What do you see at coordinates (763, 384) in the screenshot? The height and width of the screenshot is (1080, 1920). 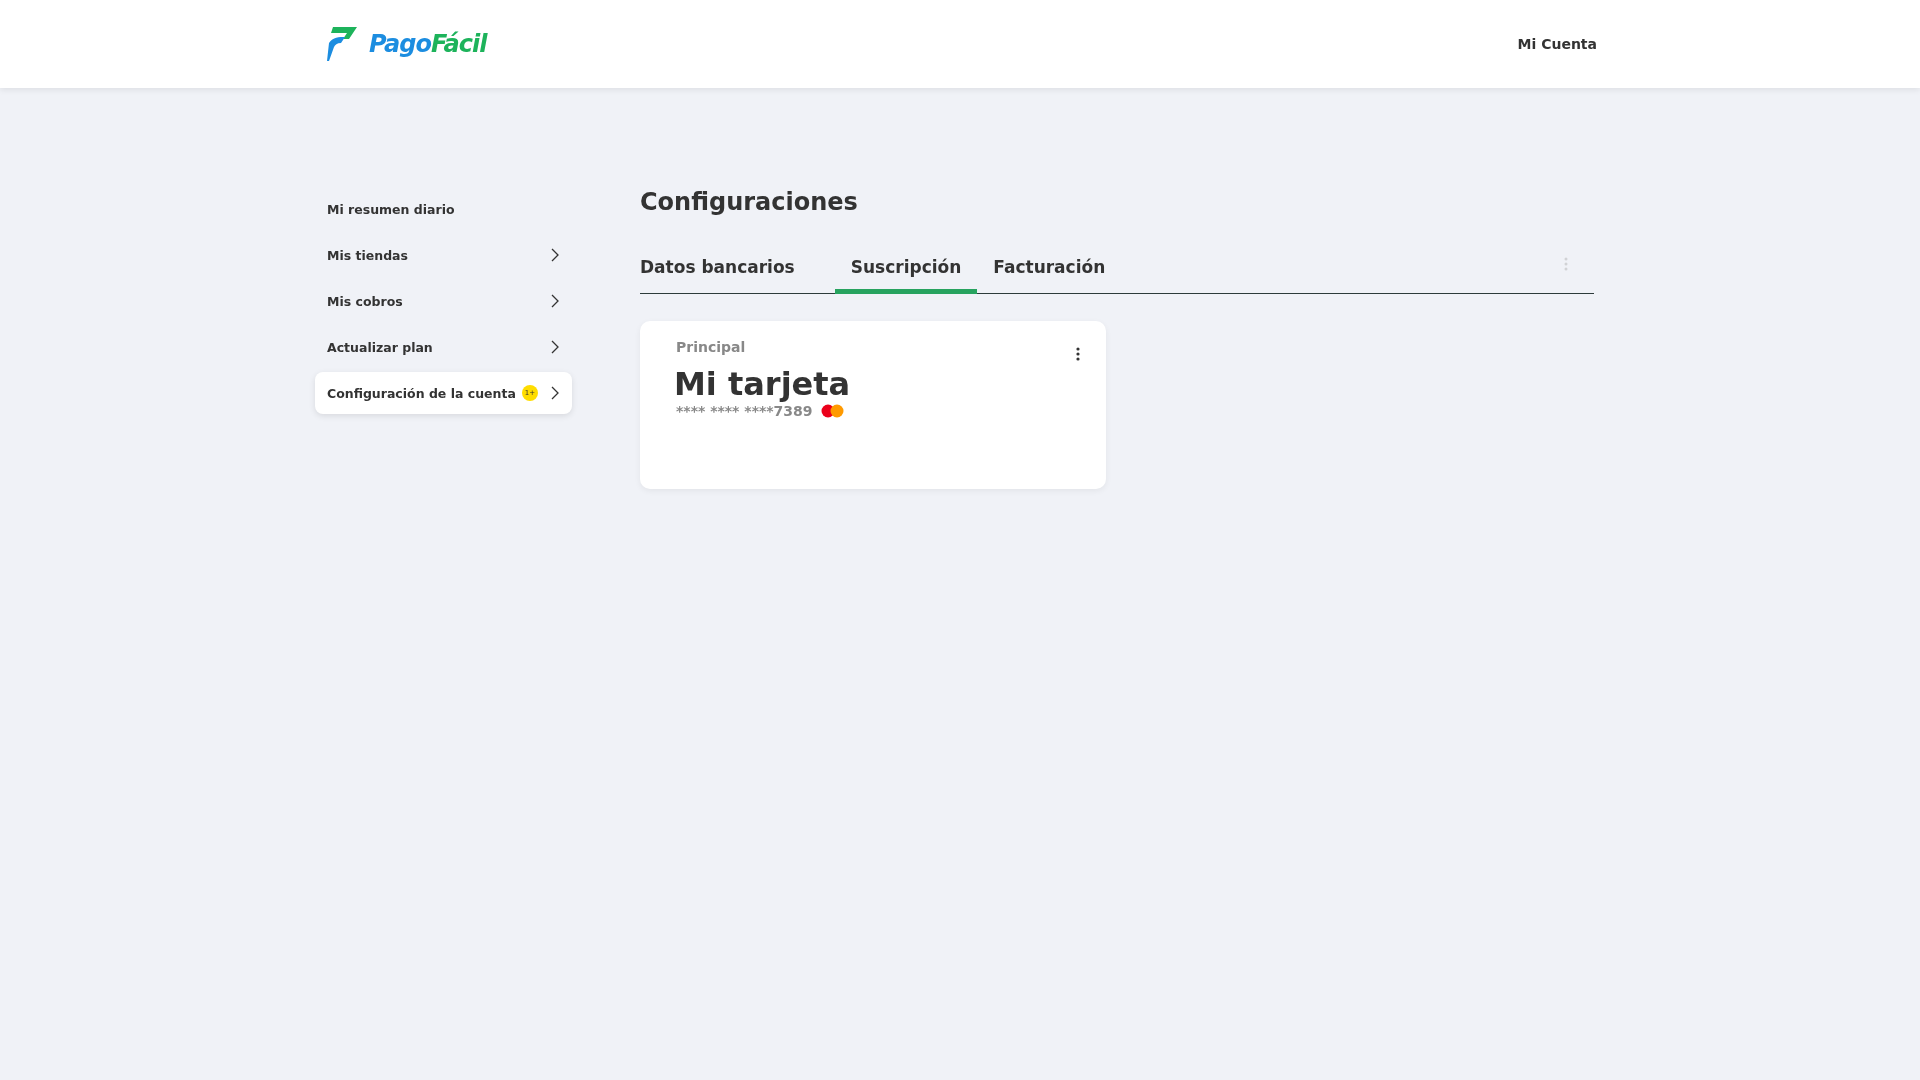 I see `card-name: Mi tarjeta` at bounding box center [763, 384].